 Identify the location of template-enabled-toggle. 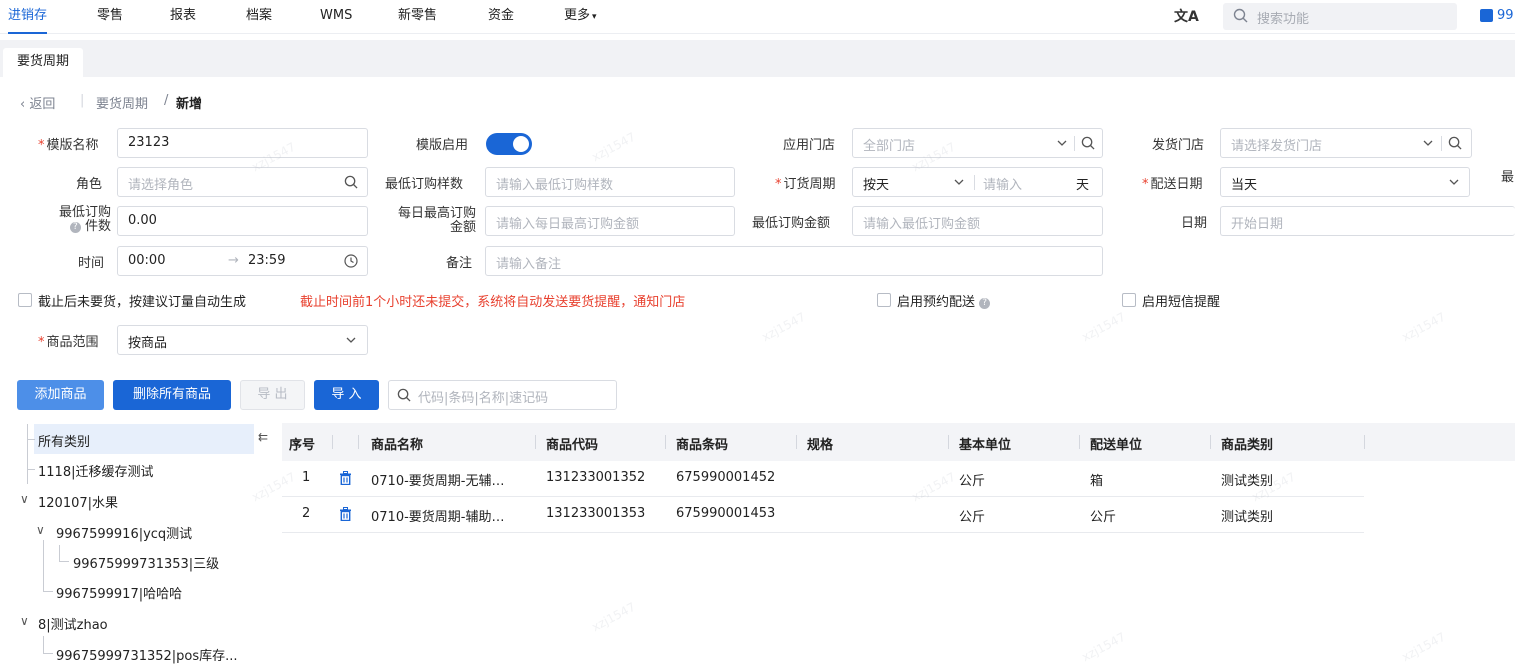
(509, 144).